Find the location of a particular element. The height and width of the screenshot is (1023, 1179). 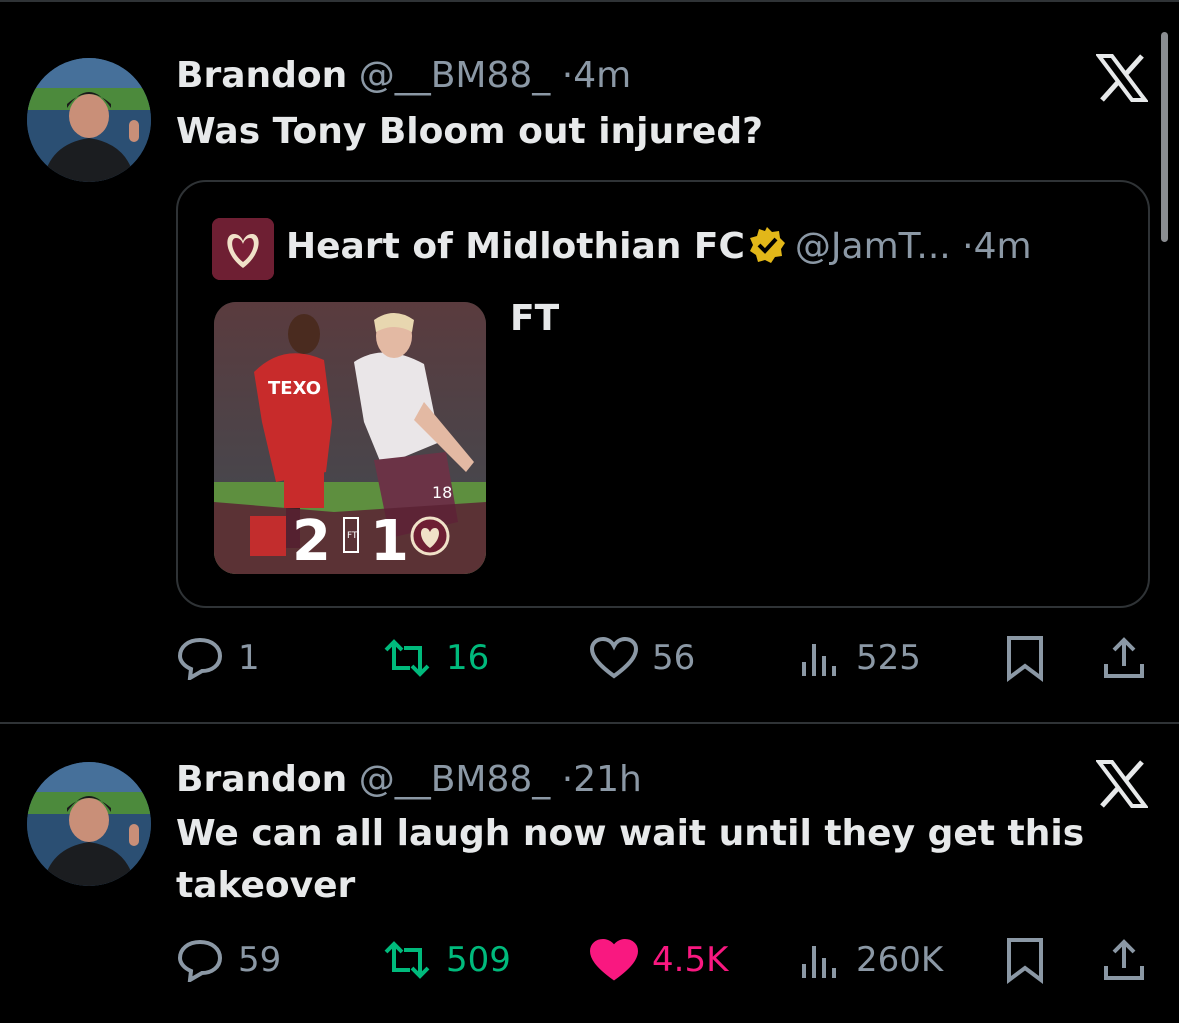

reply-button: 1 is located at coordinates (218, 658).